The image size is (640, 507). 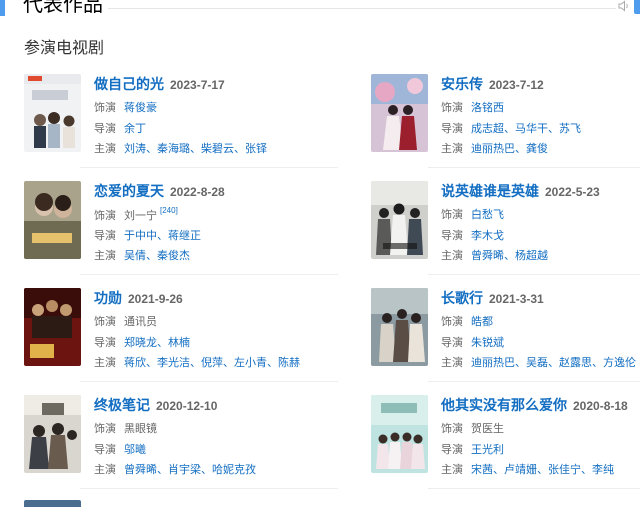 I want to click on work-title: 功勋 2021-9-26, so click(x=138, y=298).